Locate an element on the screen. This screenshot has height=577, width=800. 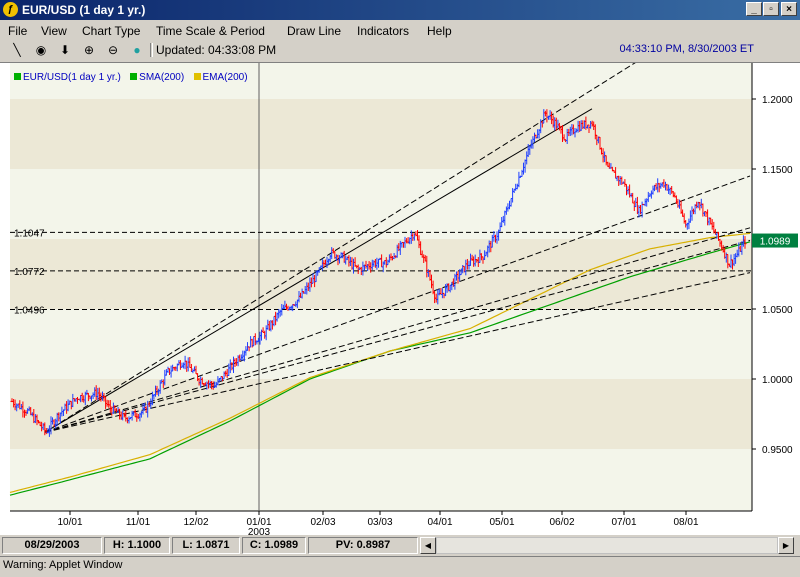
draw-line-tool-icon: ╲ is located at coordinates (17, 50).